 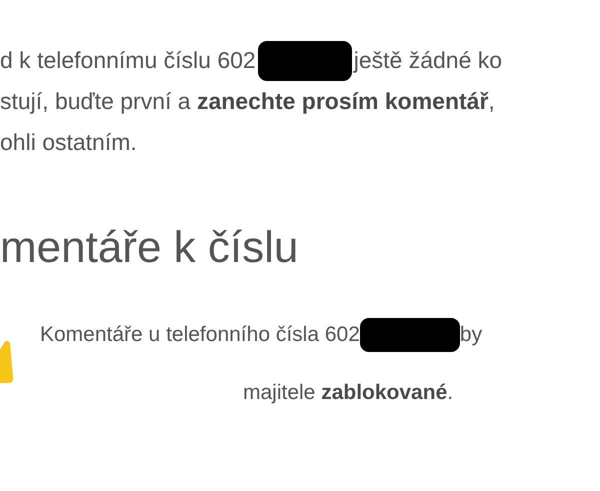 What do you see at coordinates (200, 335) in the screenshot?
I see `paragraph-text: Komentáře u telefonního čísla 602` at bounding box center [200, 335].